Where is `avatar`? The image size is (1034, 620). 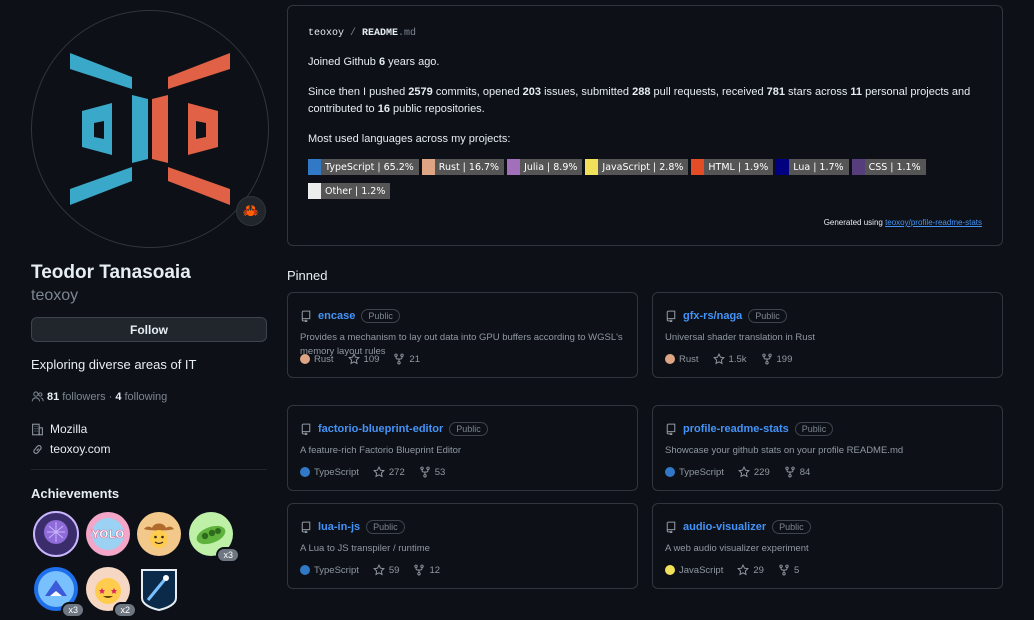 avatar is located at coordinates (150, 129).